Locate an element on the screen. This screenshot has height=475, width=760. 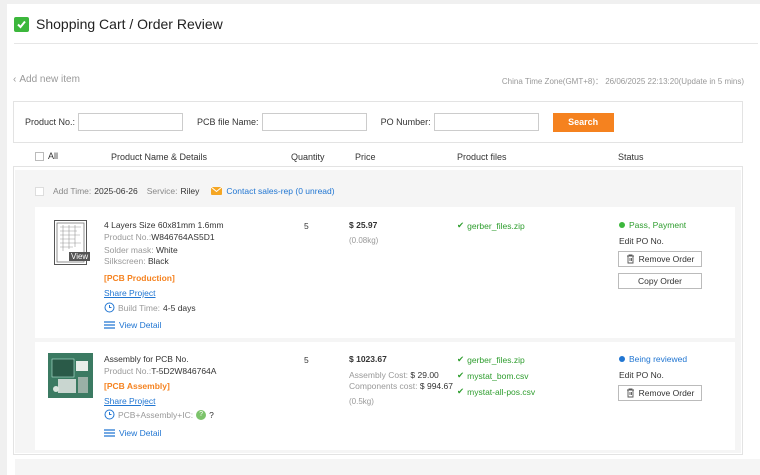
assembly-thumbnail is located at coordinates (70, 375).